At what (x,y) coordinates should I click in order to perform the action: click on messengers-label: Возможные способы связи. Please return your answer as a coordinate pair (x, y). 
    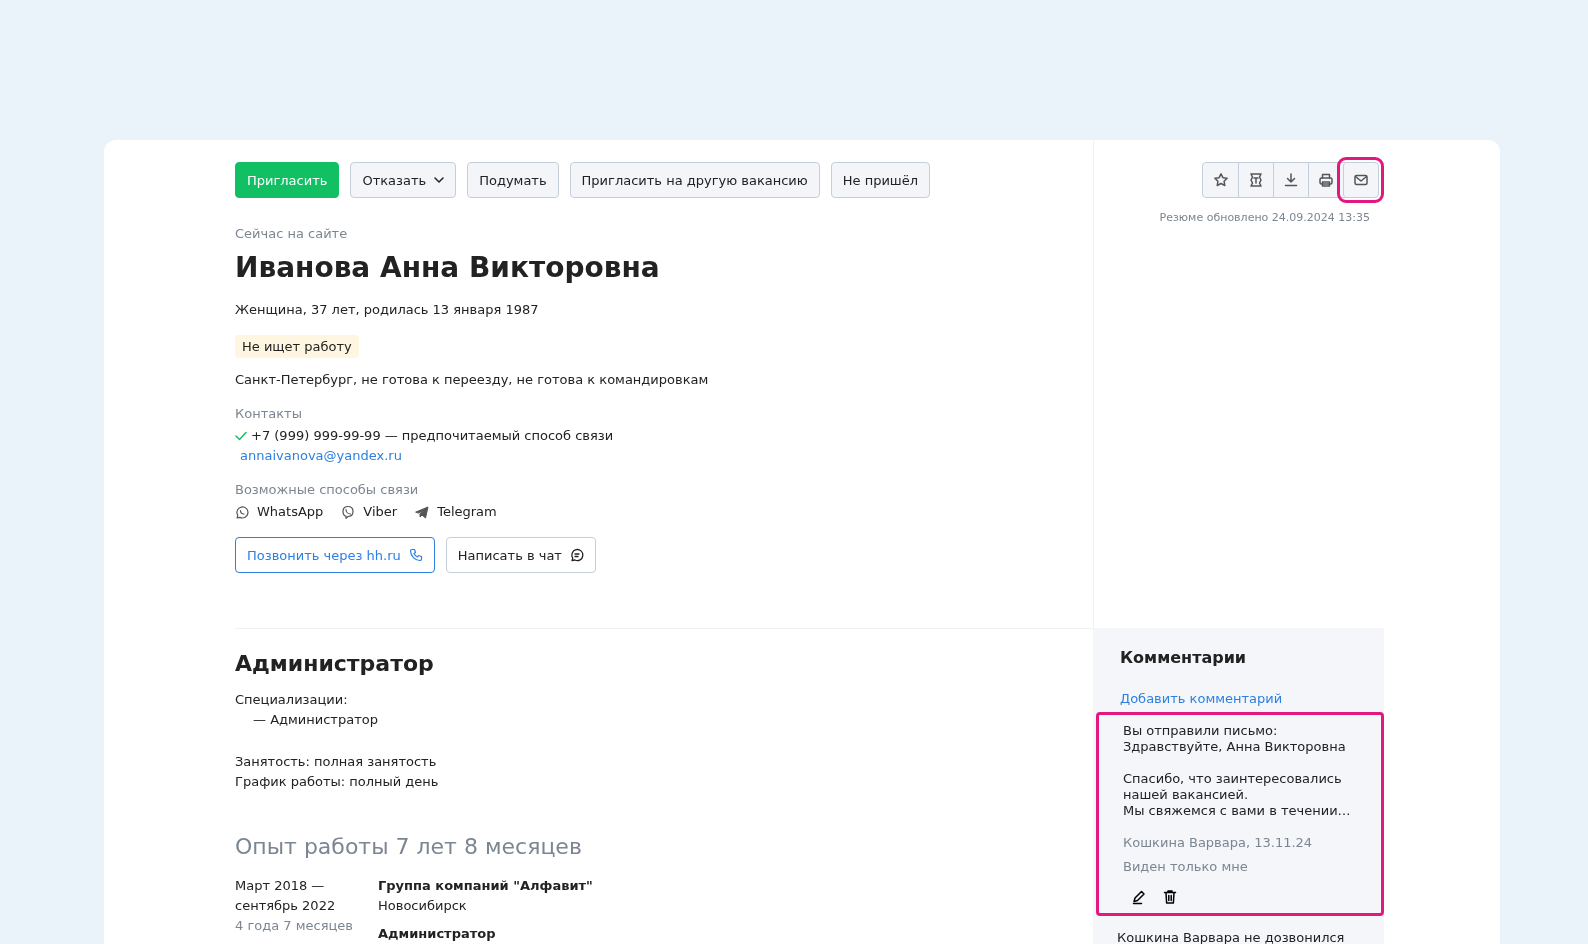
    Looking at the image, I should click on (327, 489).